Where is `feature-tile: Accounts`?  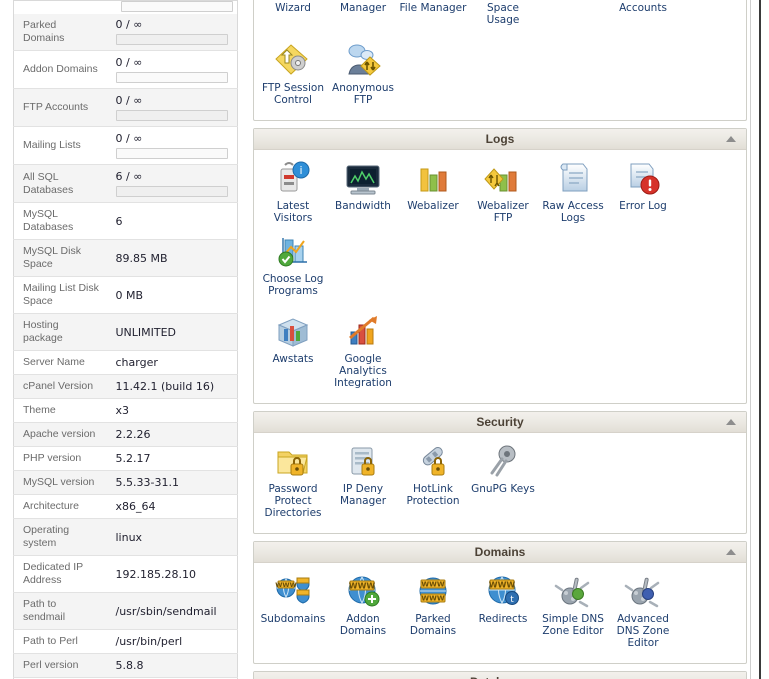 feature-tile: Accounts is located at coordinates (643, 13).